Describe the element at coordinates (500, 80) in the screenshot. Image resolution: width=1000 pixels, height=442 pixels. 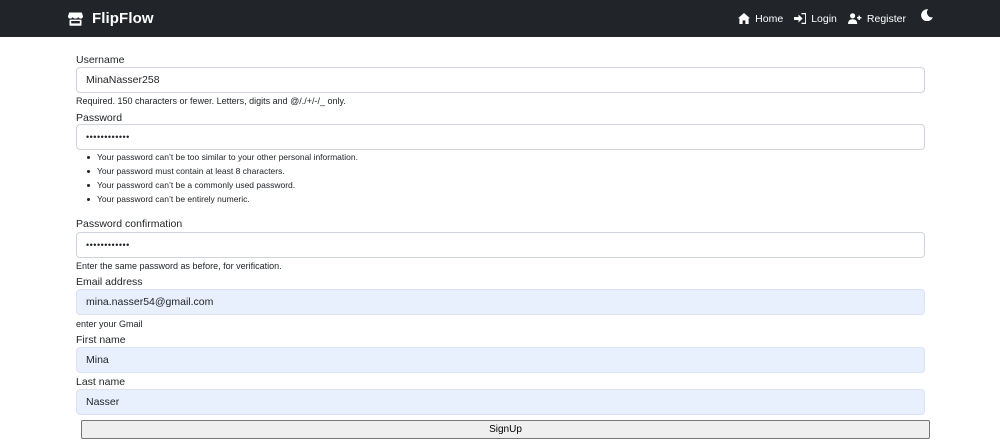
I see `username-input: MinaNasser258` at that location.